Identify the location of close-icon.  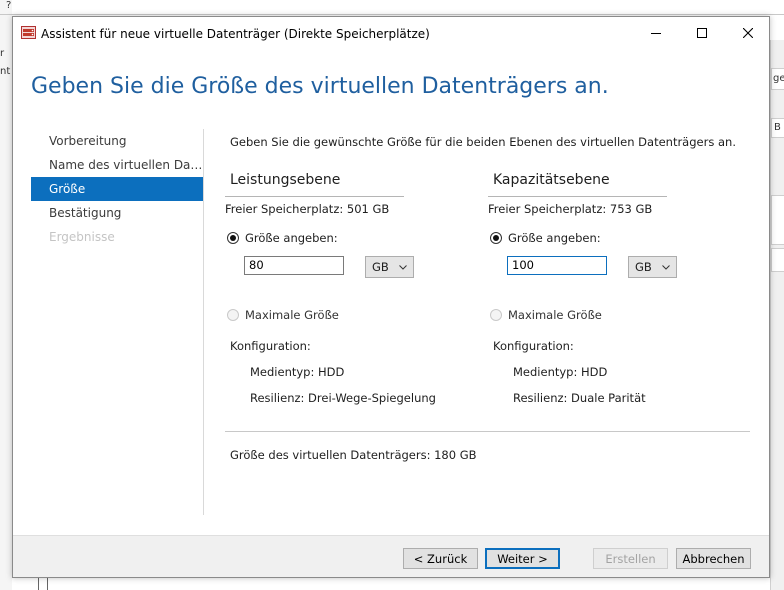
(748, 33).